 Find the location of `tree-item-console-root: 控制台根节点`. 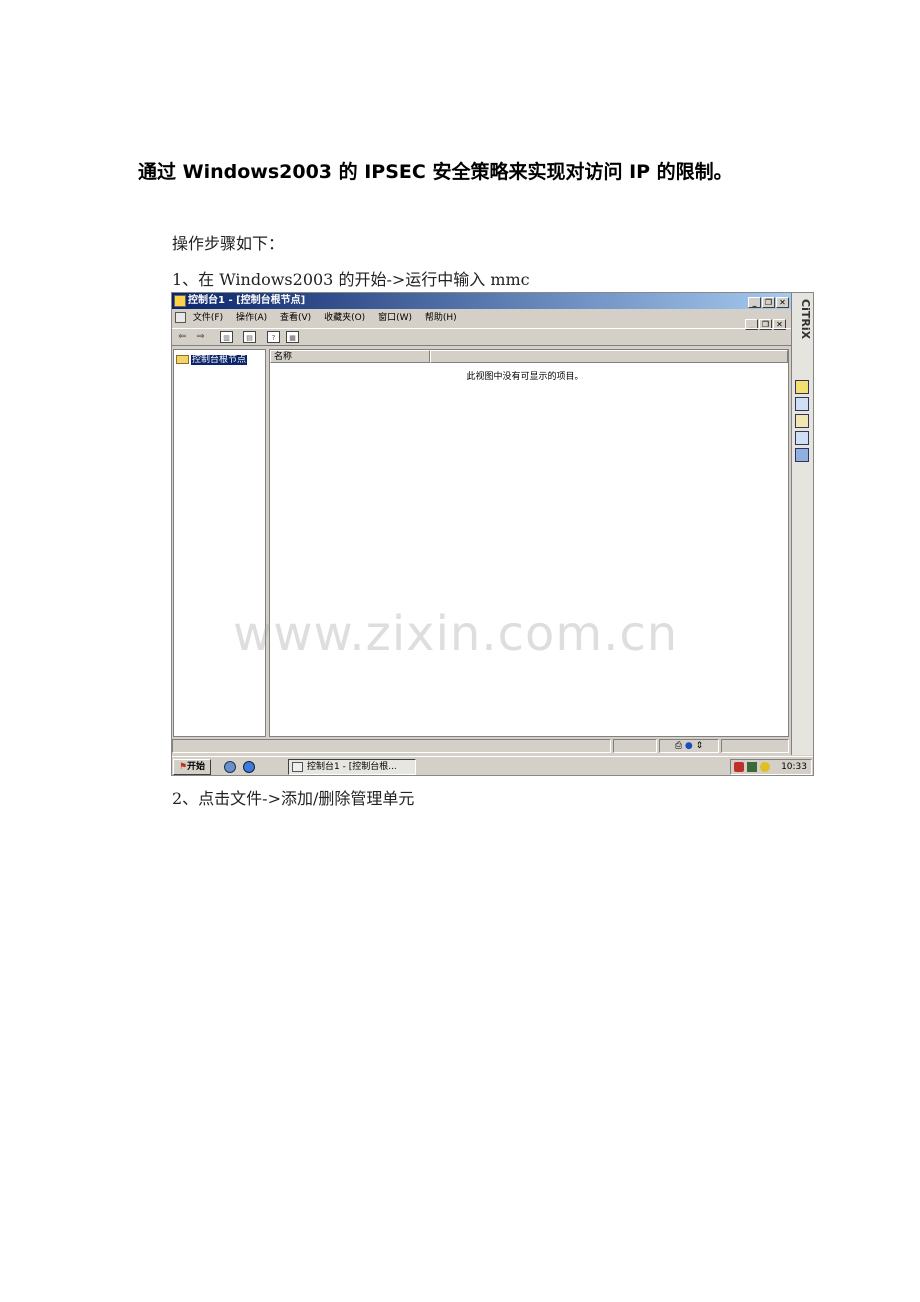

tree-item-console-root: 控制台根节点 is located at coordinates (212, 358).